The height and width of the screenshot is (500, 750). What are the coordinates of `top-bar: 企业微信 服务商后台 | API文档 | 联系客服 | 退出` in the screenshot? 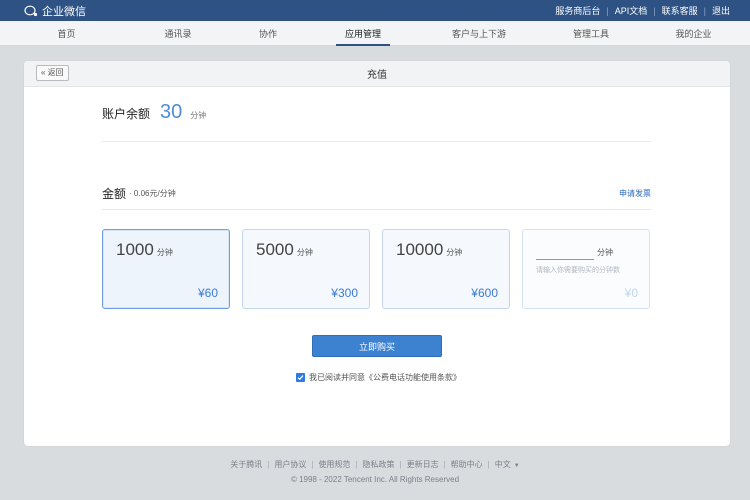 It's located at (375, 10).